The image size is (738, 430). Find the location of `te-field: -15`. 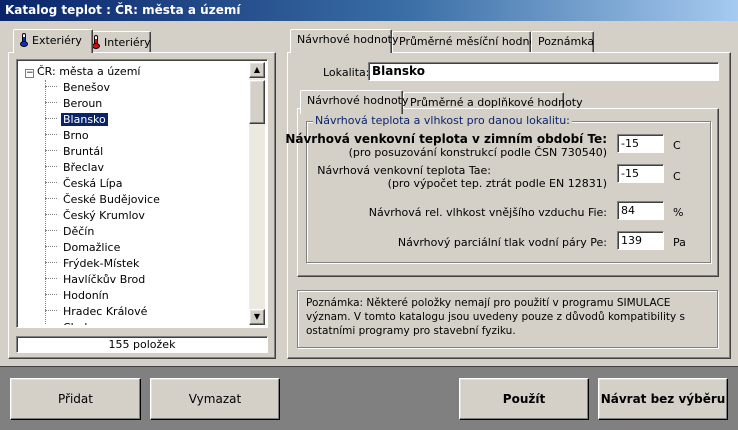

te-field: -15 is located at coordinates (640, 143).